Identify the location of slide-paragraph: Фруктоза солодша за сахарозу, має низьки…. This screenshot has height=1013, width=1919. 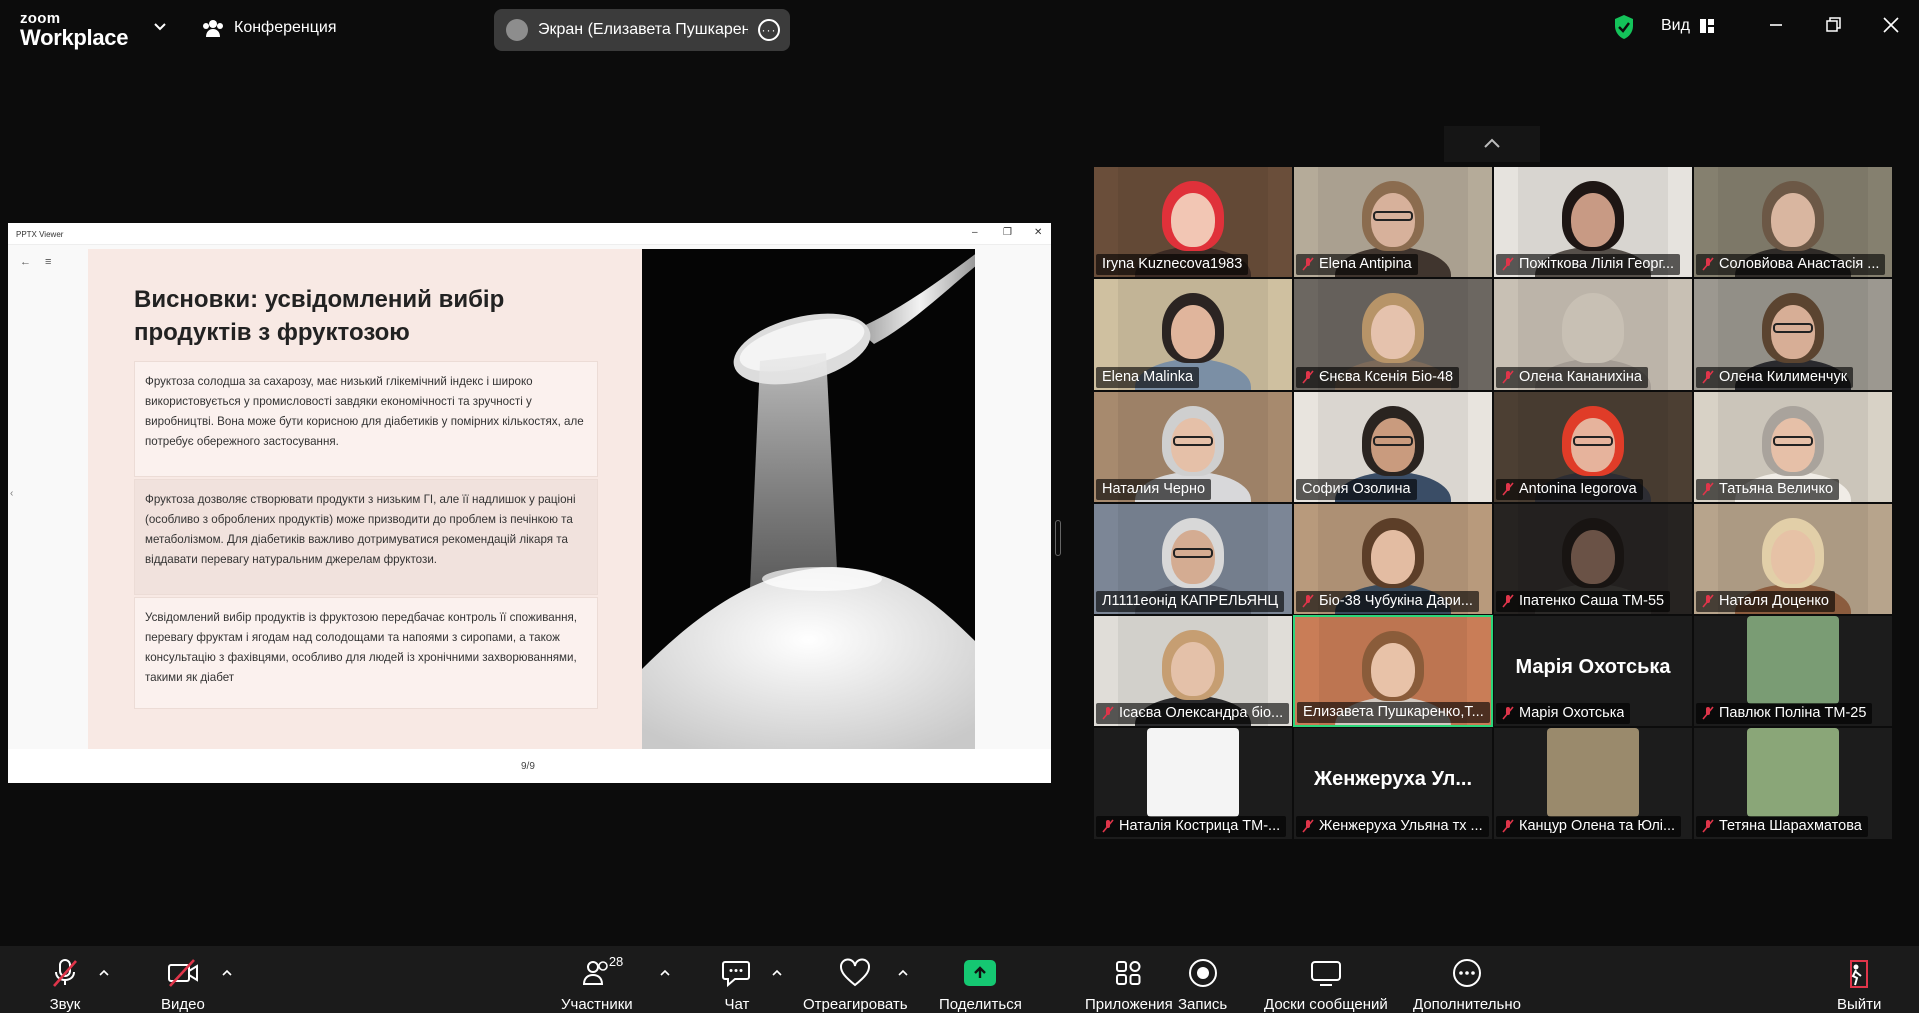
(366, 419).